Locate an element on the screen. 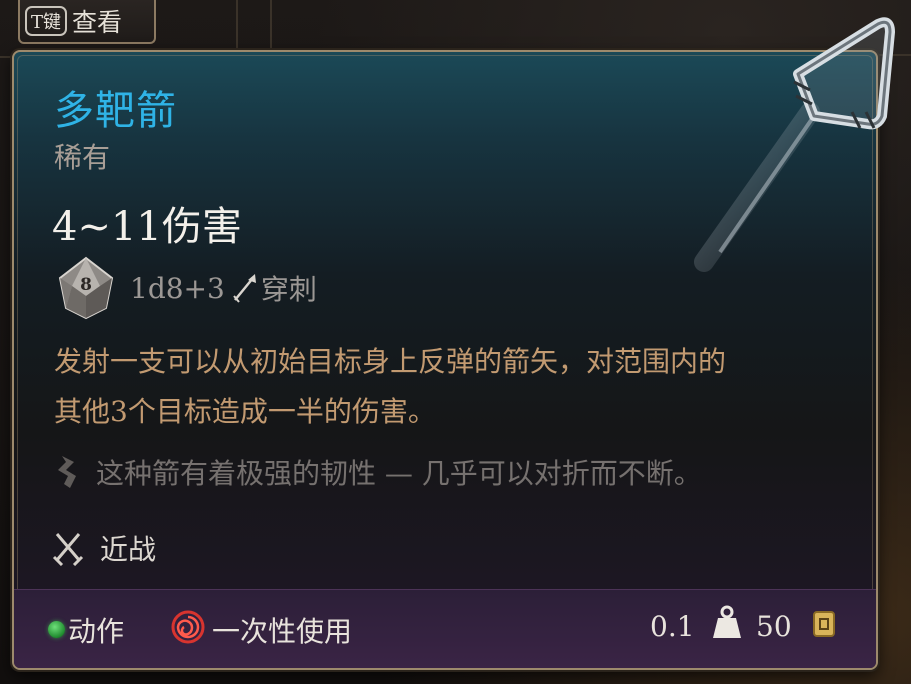  description-line: 其他3个目标造成一半的伤害。 is located at coordinates (245, 411).